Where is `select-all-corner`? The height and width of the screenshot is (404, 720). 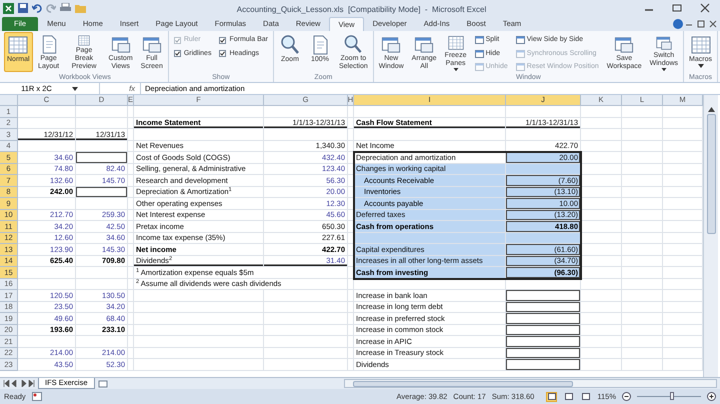 select-all-corner is located at coordinates (9, 100).